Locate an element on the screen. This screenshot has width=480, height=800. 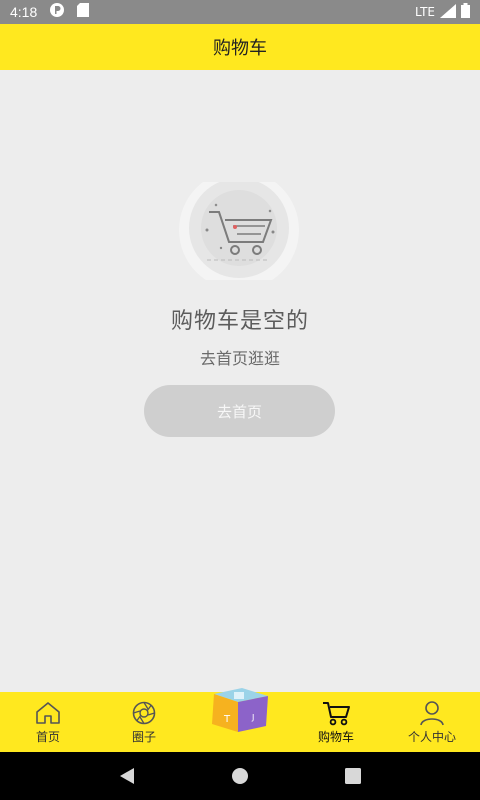
cube-logo-icon: T J is located at coordinates (240, 710).